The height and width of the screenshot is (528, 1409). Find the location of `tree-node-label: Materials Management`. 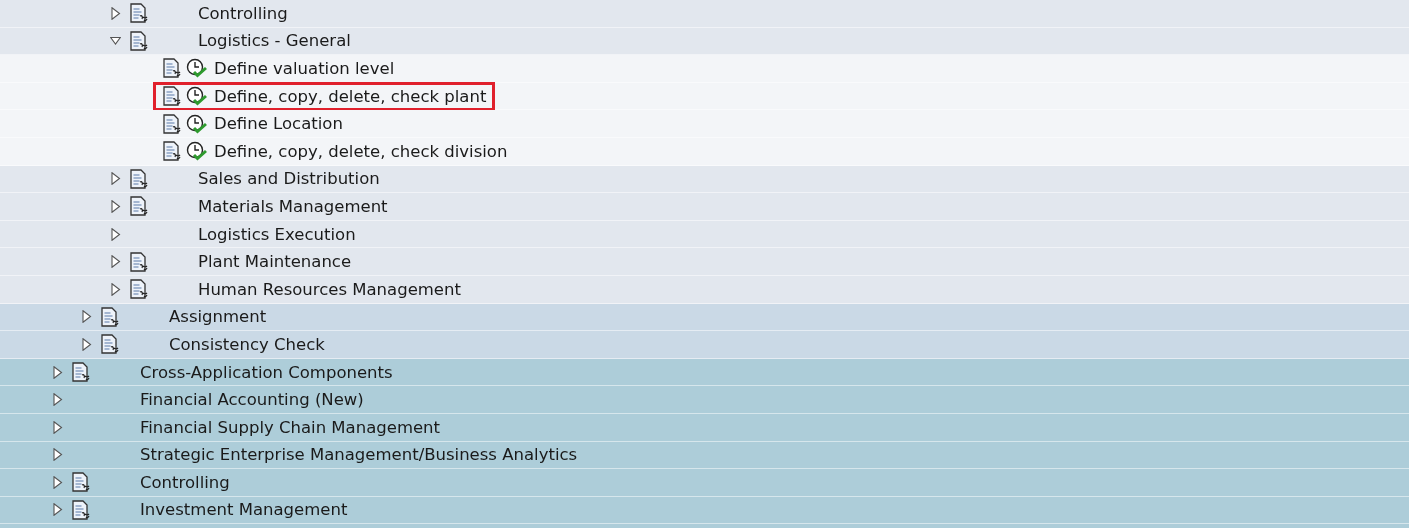

tree-node-label: Materials Management is located at coordinates (293, 206).